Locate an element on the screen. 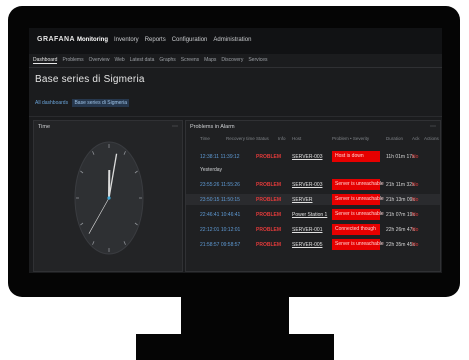  app-logo: GRAFANA is located at coordinates (56, 39).